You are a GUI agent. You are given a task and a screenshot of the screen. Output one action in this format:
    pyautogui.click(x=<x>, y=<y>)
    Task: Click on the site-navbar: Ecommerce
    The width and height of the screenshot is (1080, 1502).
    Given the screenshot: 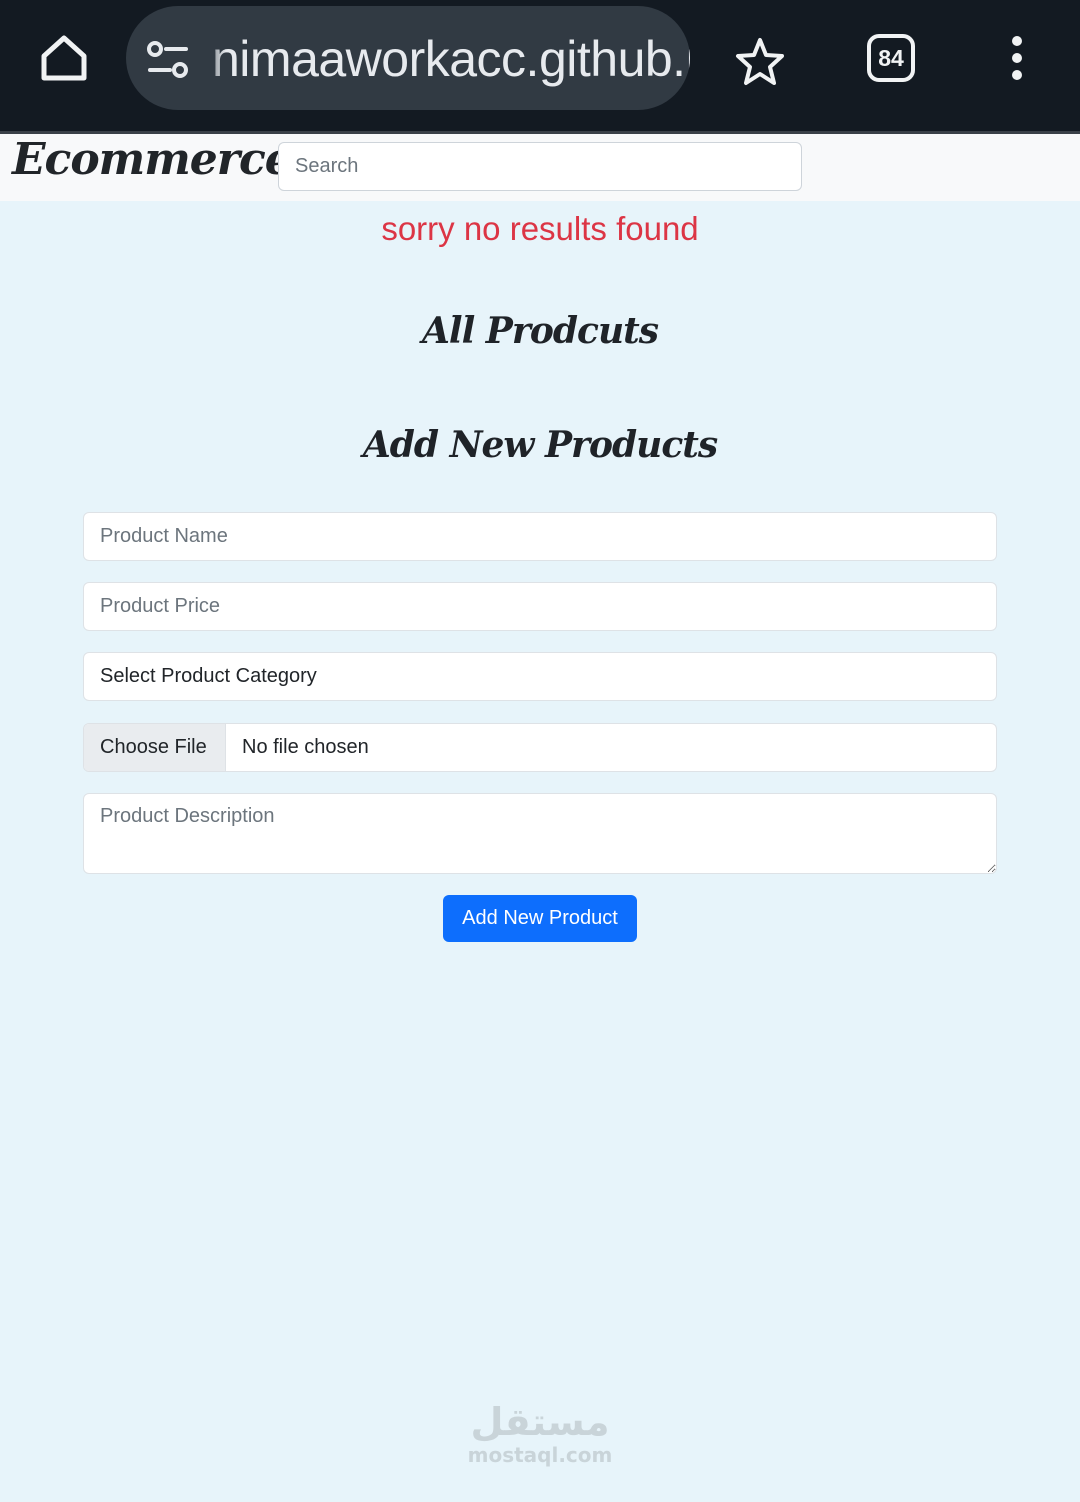 What is the action you would take?
    pyautogui.click(x=540, y=167)
    